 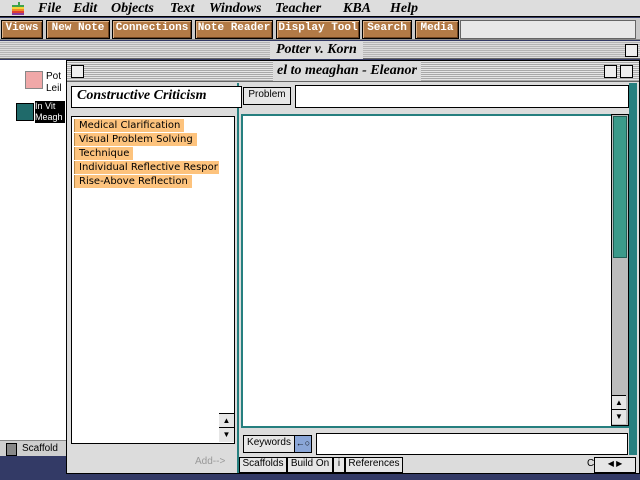 I want to click on menu-teacher: Teacher, so click(x=298, y=8).